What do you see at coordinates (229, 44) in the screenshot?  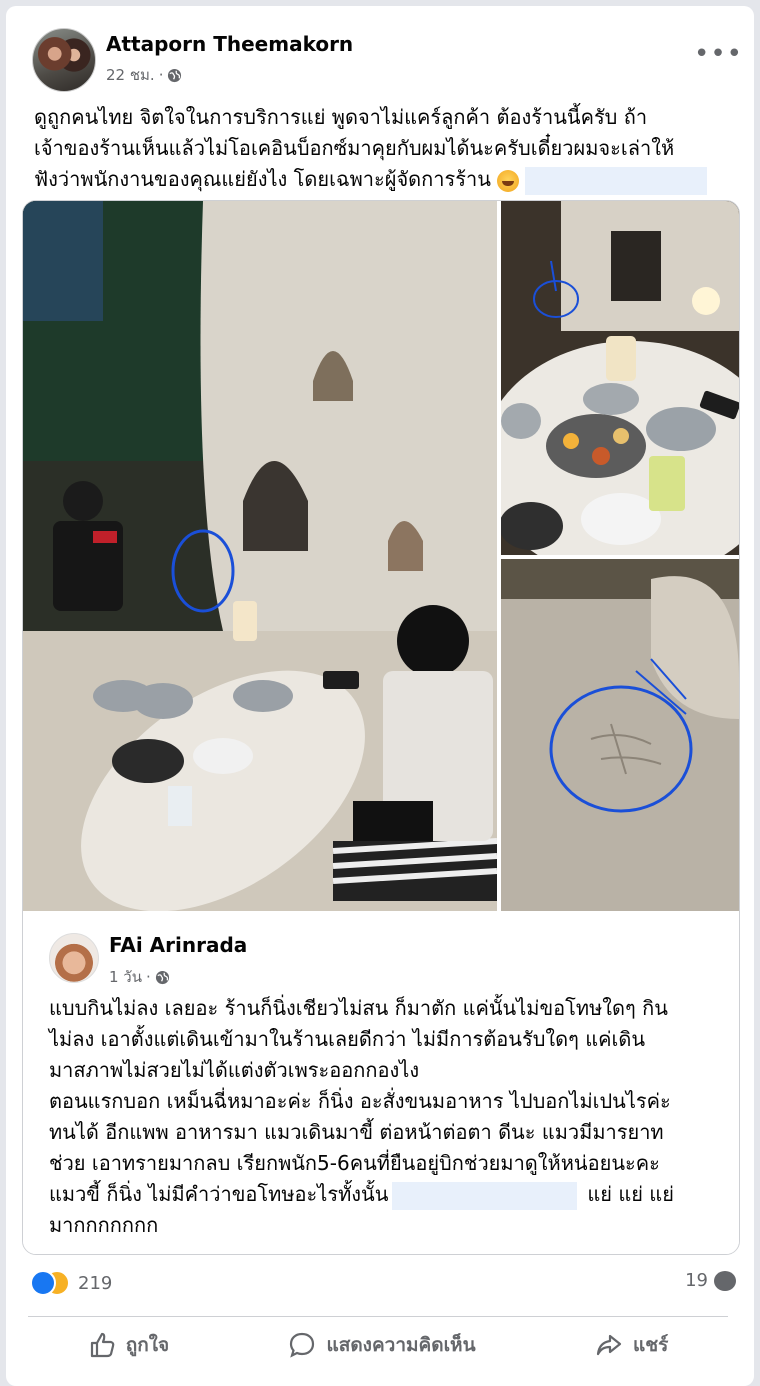 I see `author-name: Attaporn Theemakorn` at bounding box center [229, 44].